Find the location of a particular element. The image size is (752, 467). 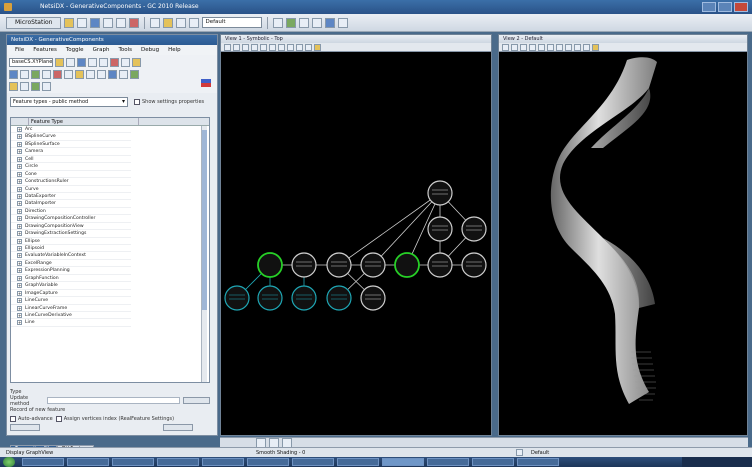

list-item: + DataExporter is located at coordinates (71, 197).